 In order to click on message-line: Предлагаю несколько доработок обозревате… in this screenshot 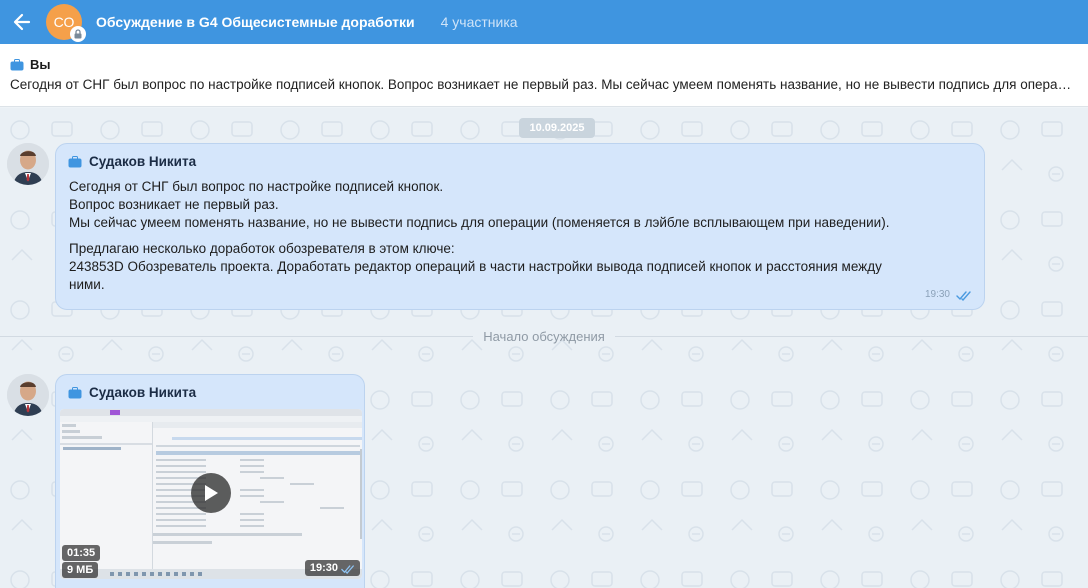, I will do `click(262, 248)`.